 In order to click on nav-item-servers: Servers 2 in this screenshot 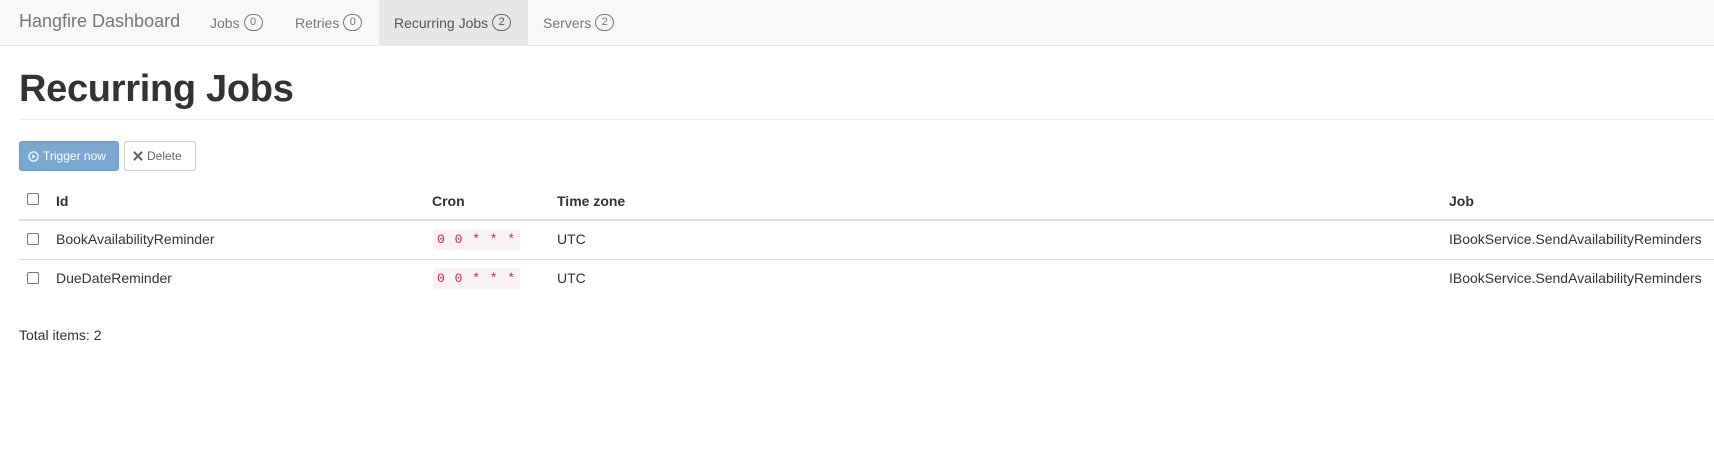, I will do `click(578, 22)`.